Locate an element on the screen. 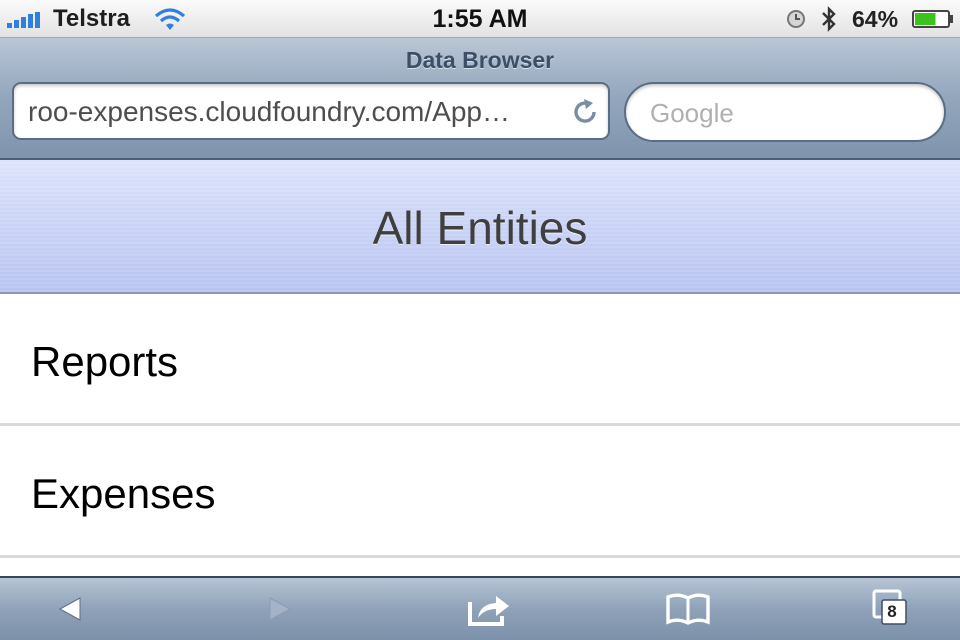 This screenshot has height=640, width=960. header-title: All Entities is located at coordinates (480, 228).